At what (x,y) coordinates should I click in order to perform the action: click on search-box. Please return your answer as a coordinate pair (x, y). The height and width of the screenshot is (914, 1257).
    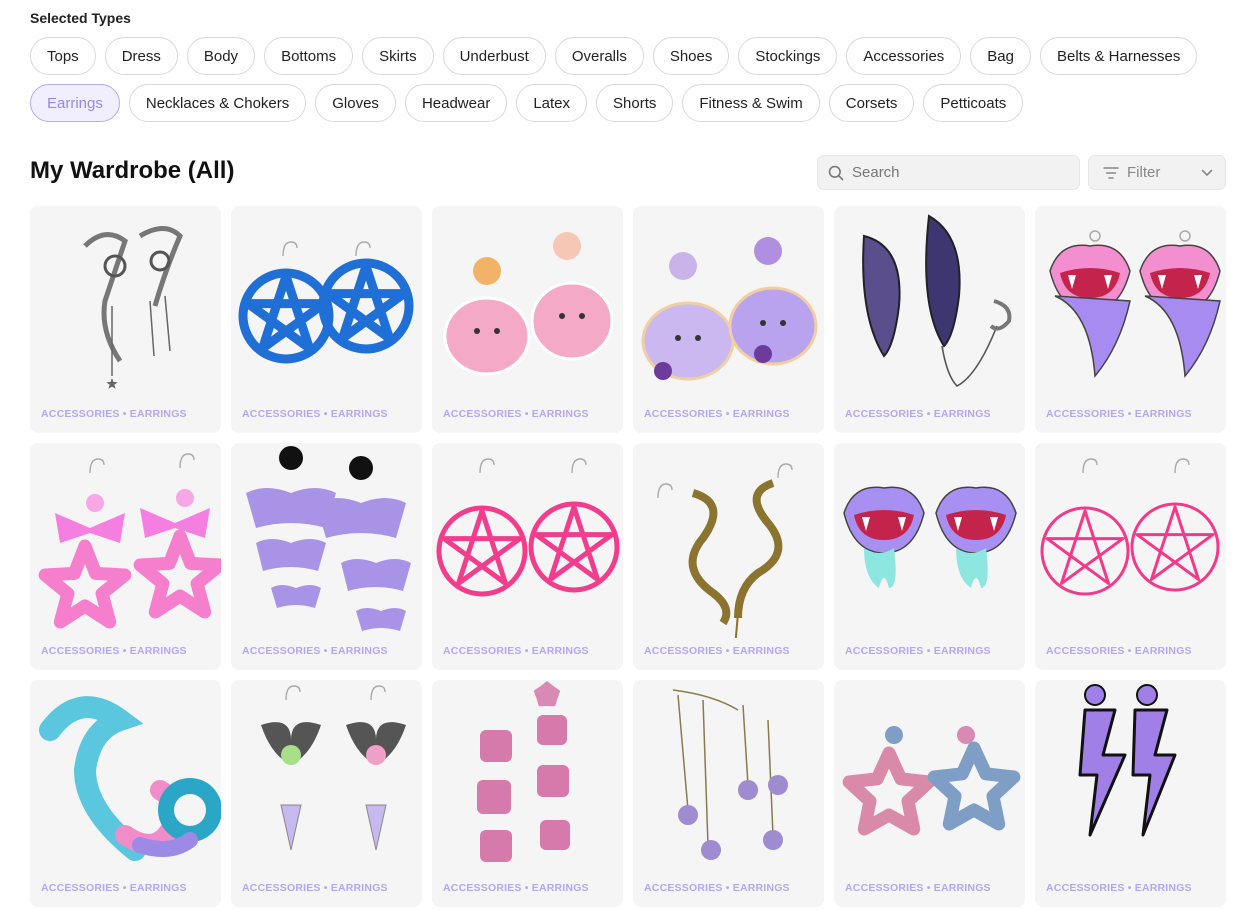
    Looking at the image, I should click on (948, 172).